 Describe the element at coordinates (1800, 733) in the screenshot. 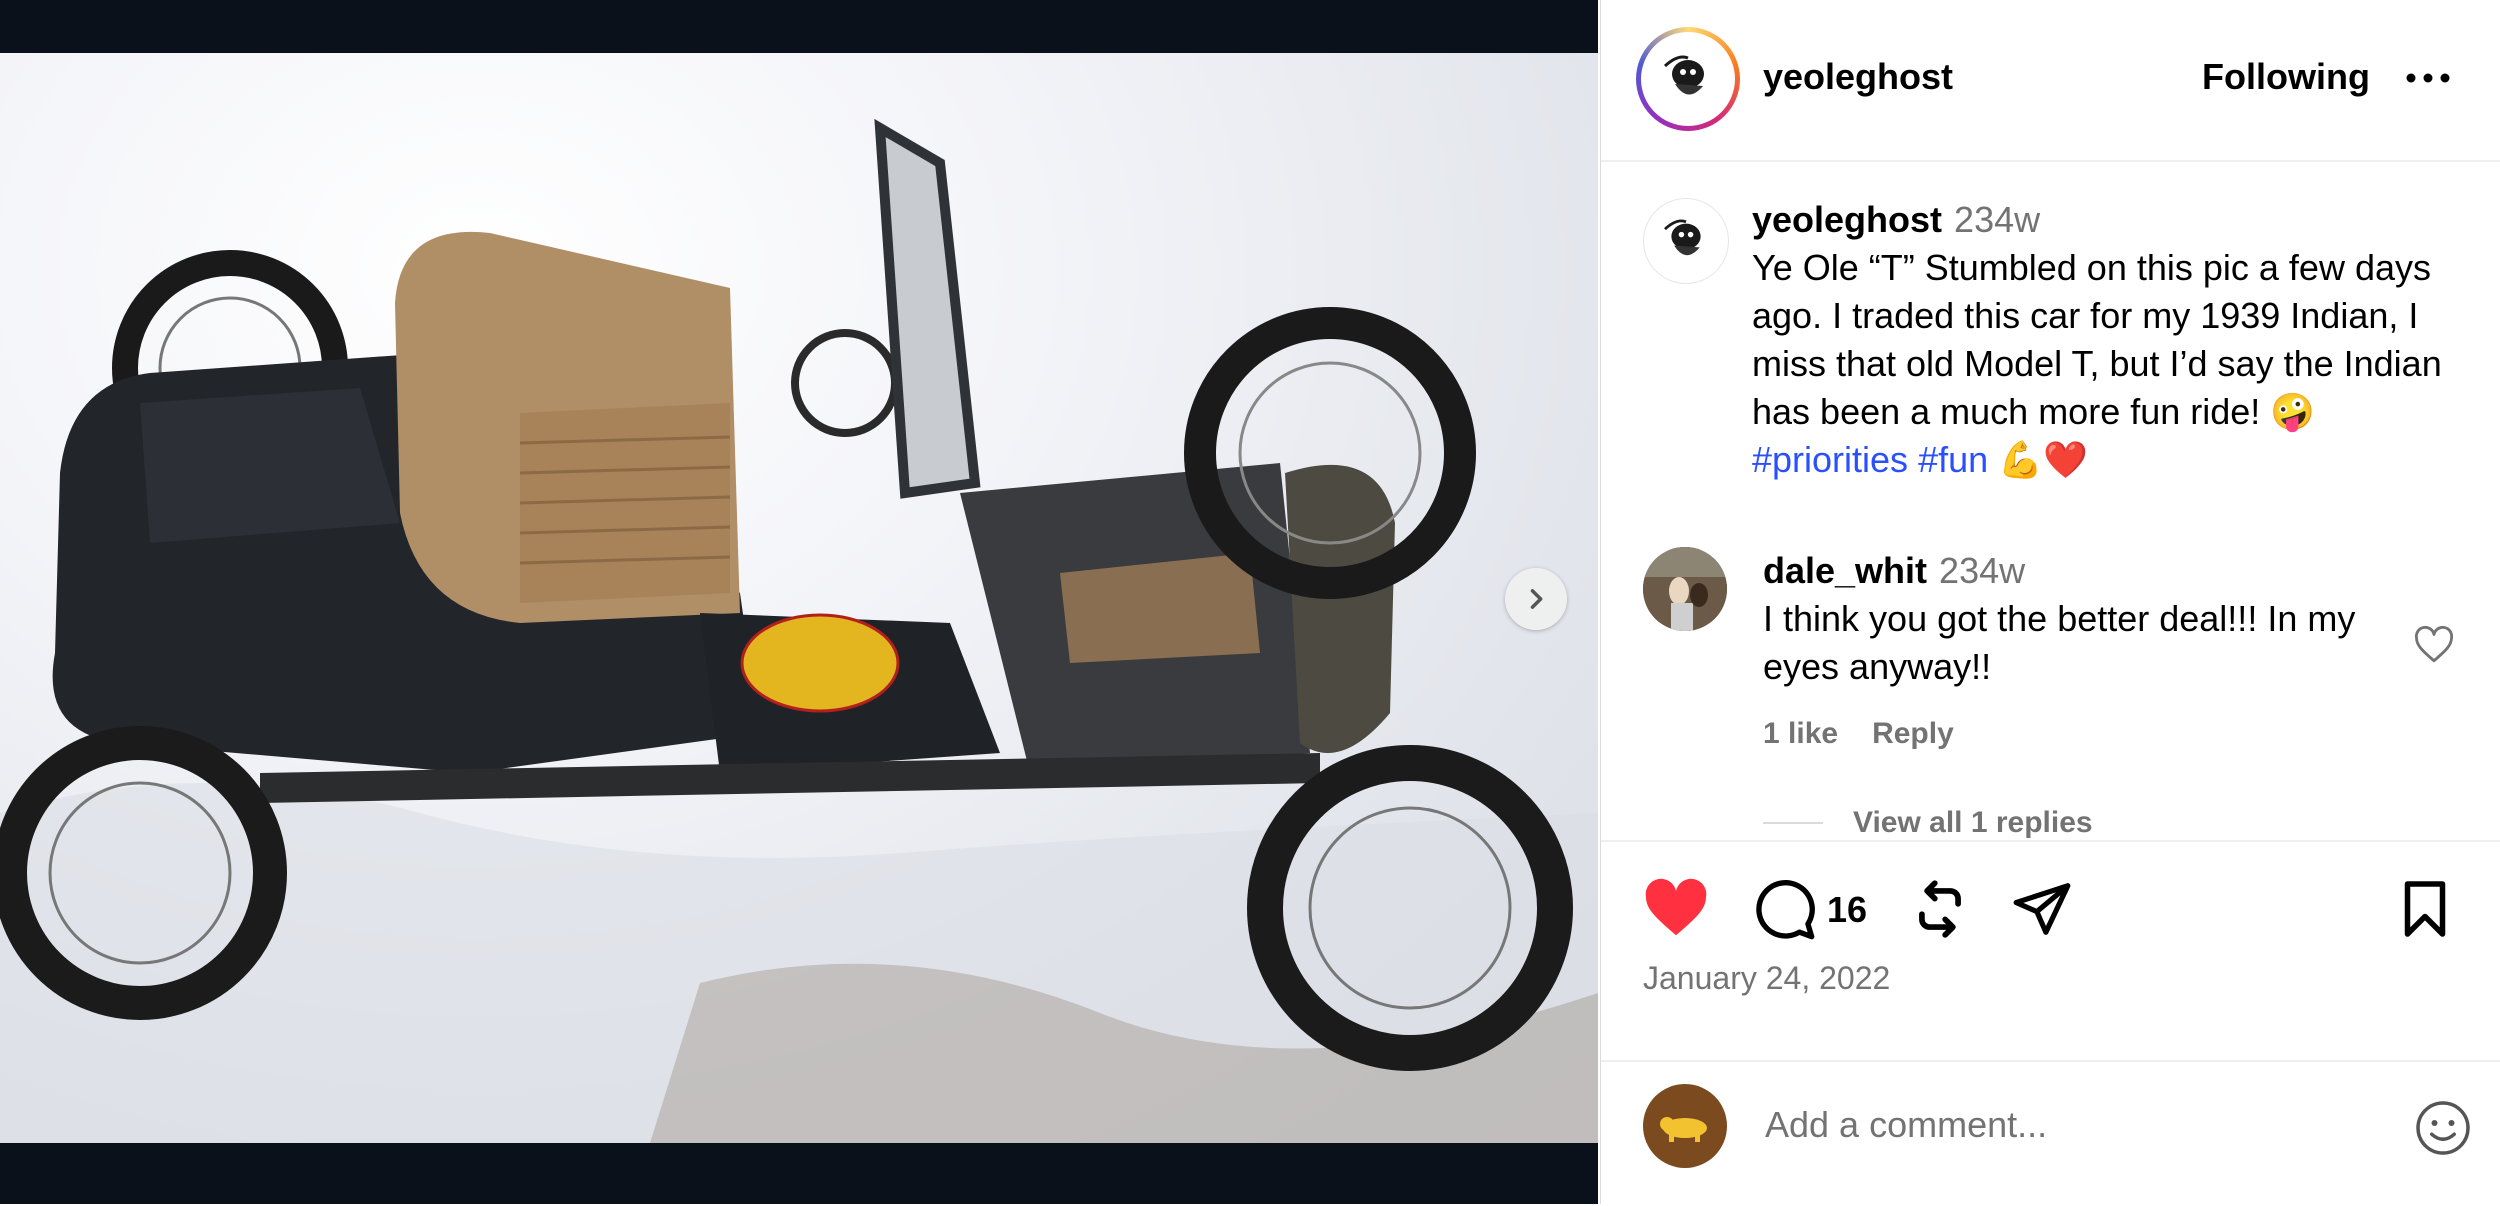

I see `comment-likes: 1 like` at that location.